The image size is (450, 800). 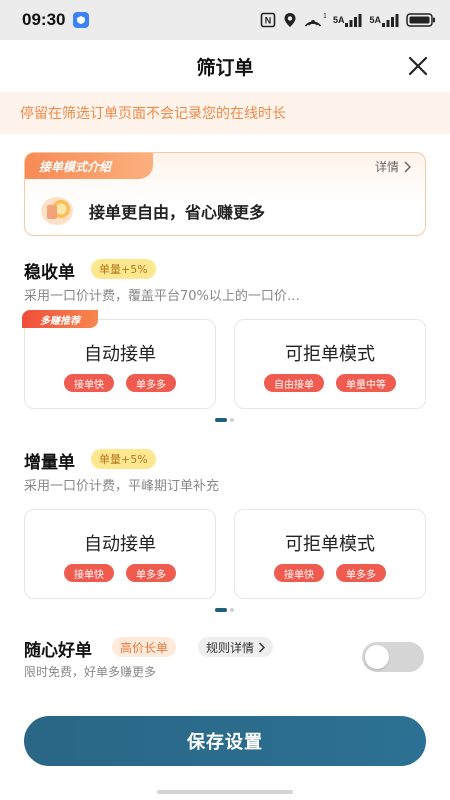 I want to click on section-badge-increment: 单量+5%, so click(x=123, y=459).